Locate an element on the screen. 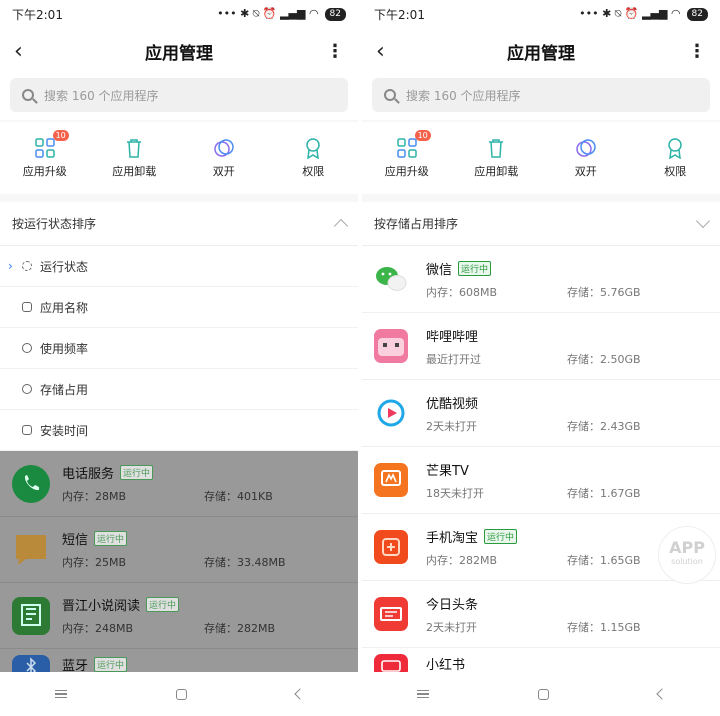 This screenshot has width=720, height=716. app-name: 晋江小说阅读 is located at coordinates (101, 606).